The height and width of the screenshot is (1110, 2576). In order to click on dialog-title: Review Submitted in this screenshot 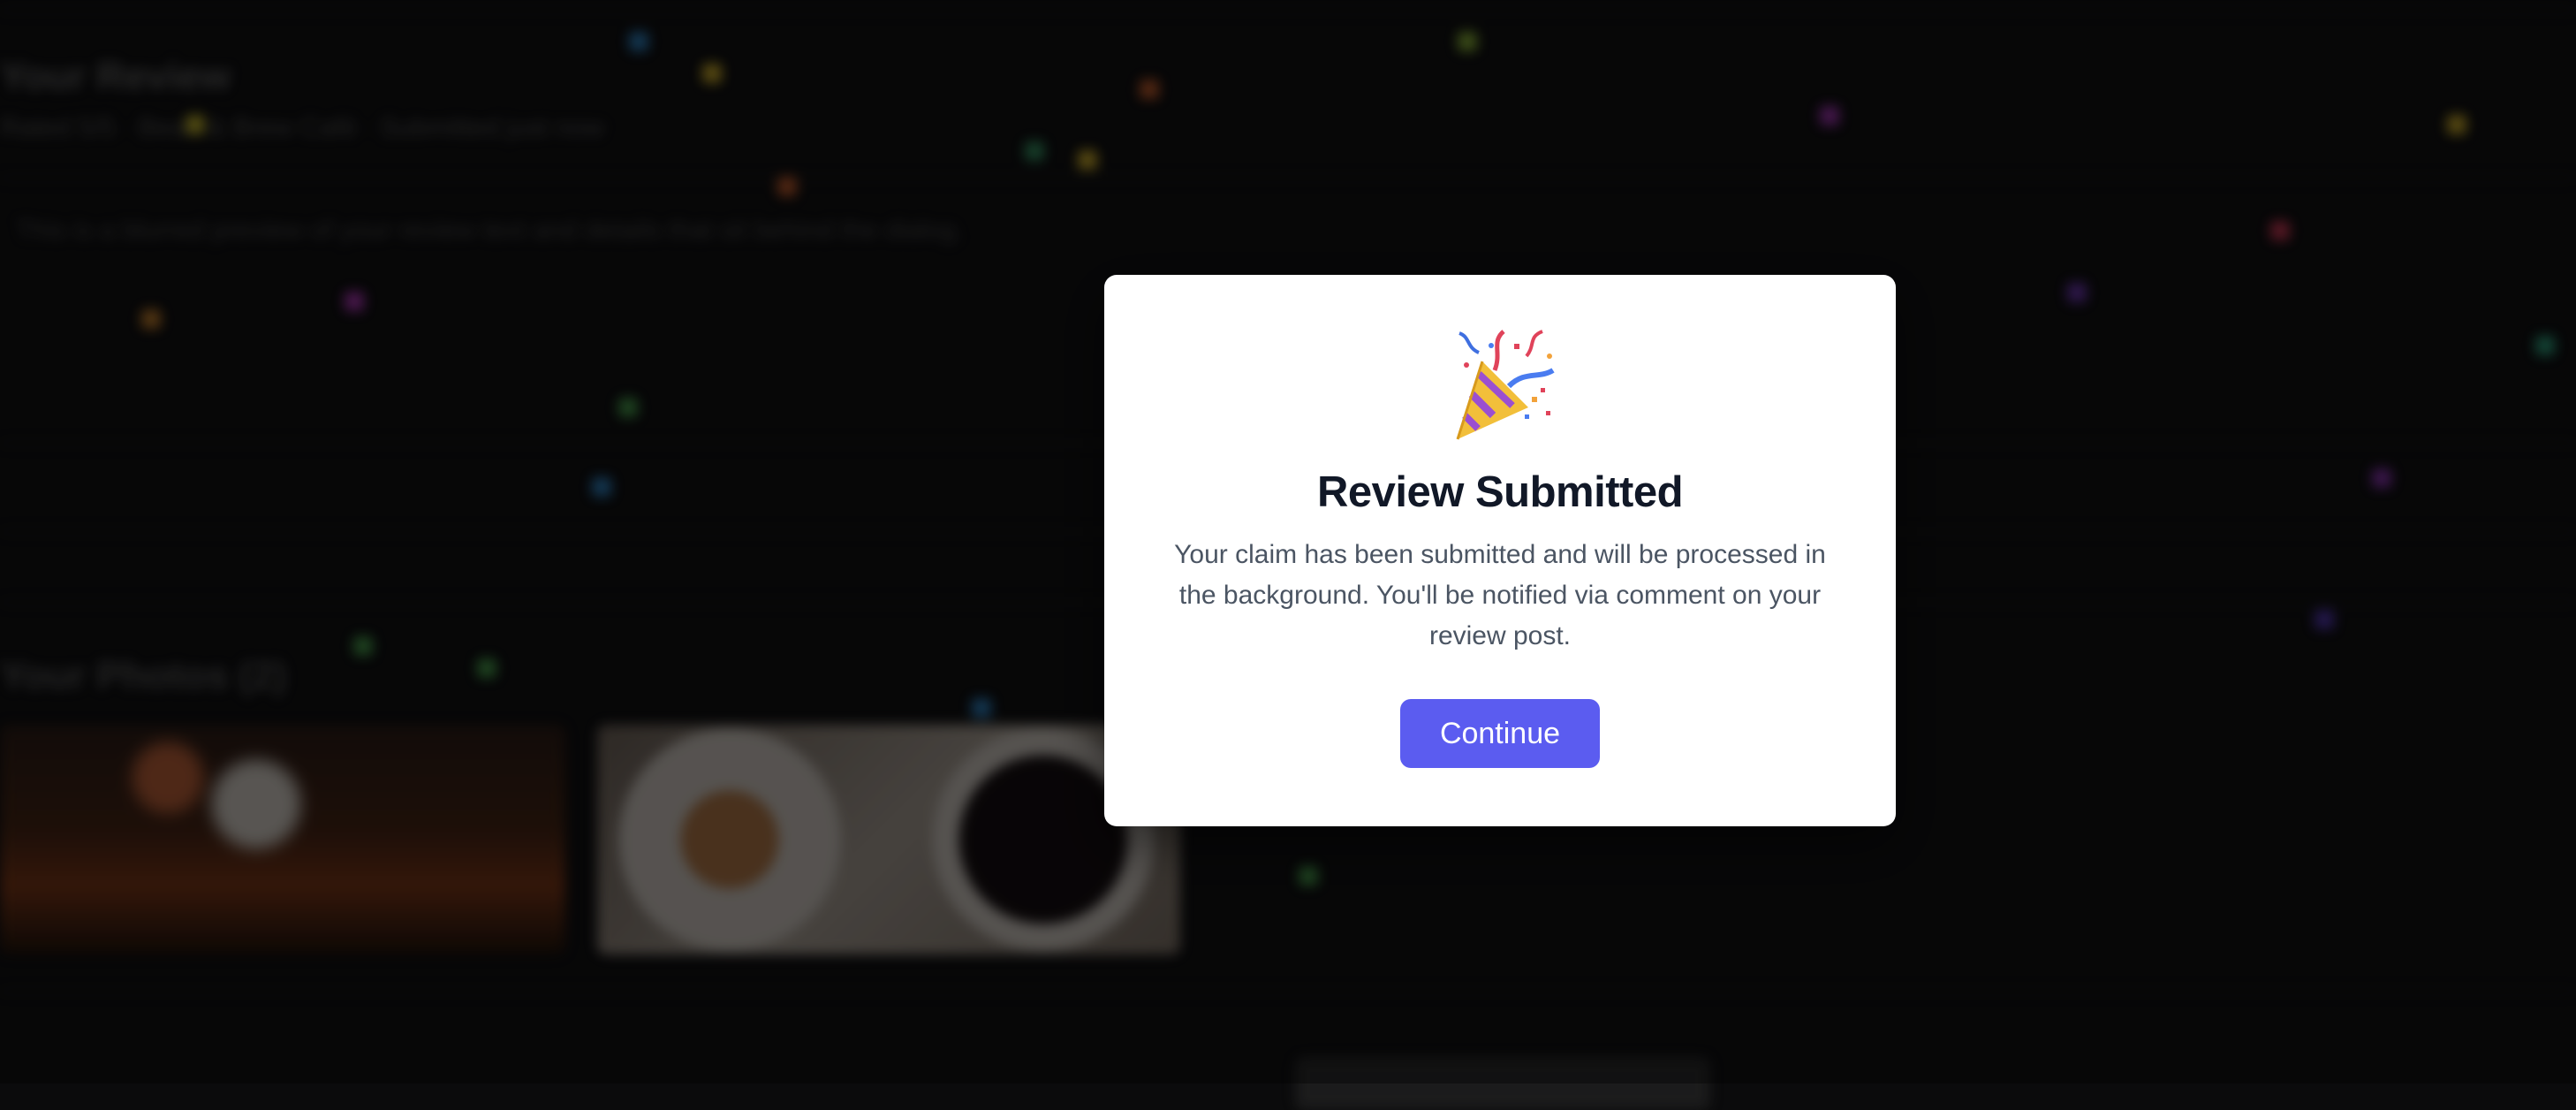, I will do `click(1500, 492)`.